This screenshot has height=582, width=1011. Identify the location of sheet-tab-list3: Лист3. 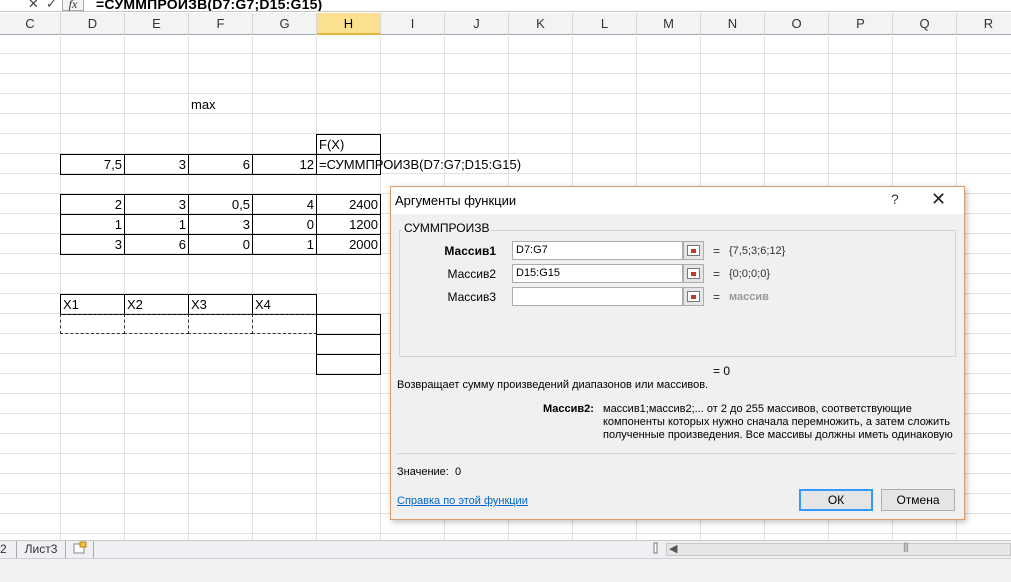
(41, 549).